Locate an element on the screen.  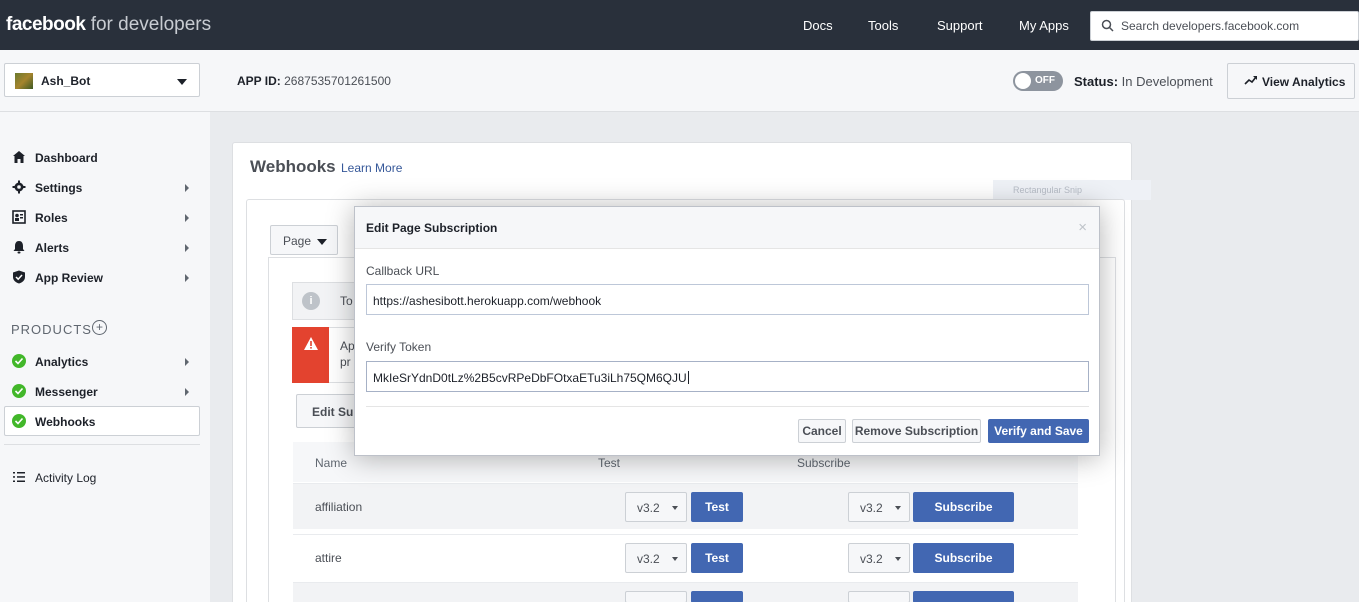
column-header-name: Name is located at coordinates (331, 463).